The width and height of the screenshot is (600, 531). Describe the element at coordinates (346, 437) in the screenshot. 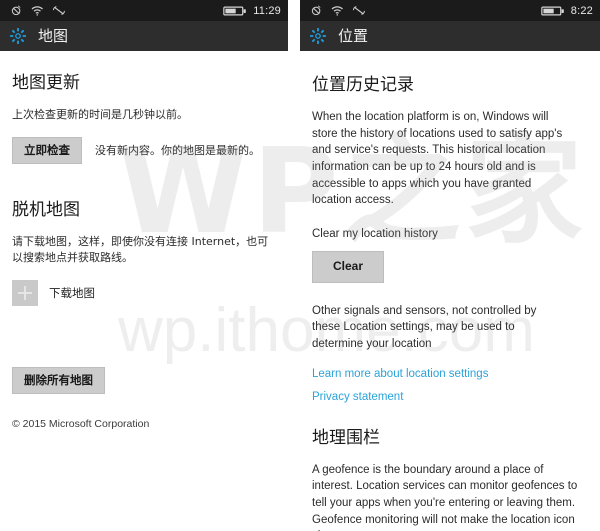

I see `heading-geofencing: 地理围栏` at that location.